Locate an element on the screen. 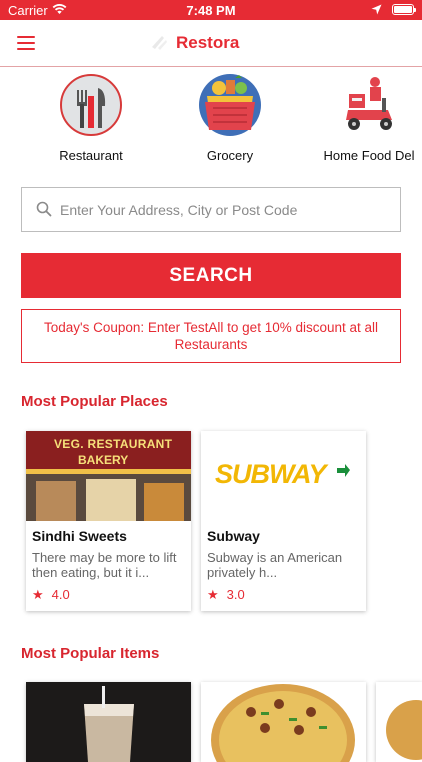  item-card-partial is located at coordinates (399, 722).